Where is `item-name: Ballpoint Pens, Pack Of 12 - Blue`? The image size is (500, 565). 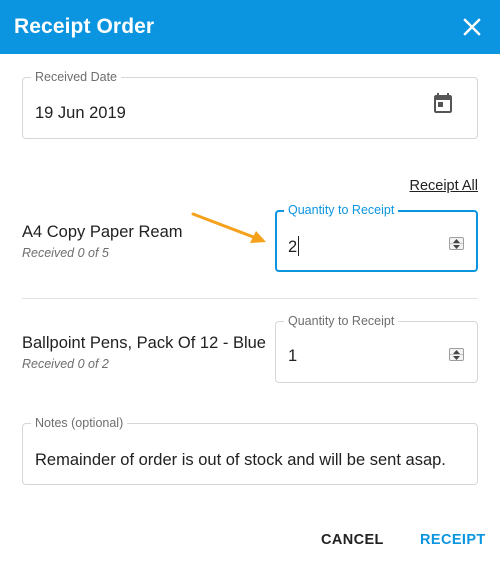
item-name: Ballpoint Pens, Pack Of 12 - Blue is located at coordinates (144, 343).